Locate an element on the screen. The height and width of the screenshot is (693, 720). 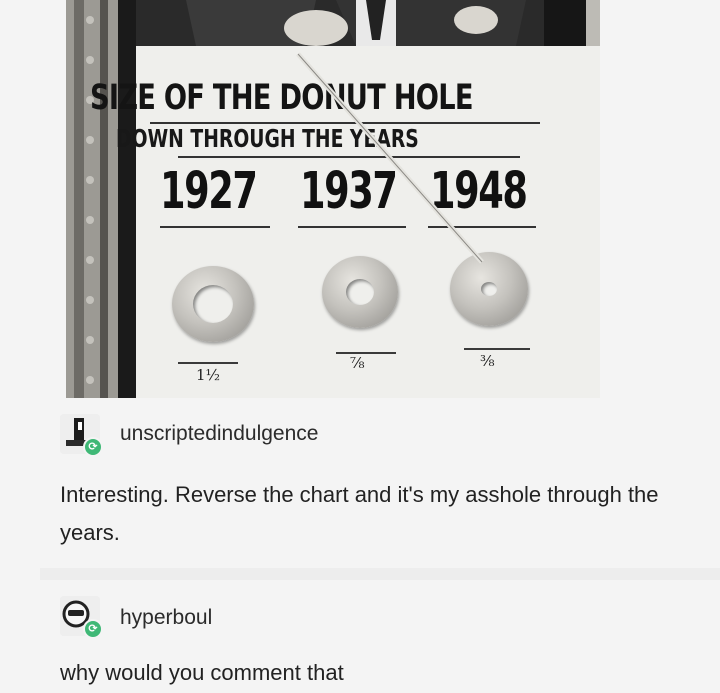
post-username: unscriptedindulgence is located at coordinates (219, 434).